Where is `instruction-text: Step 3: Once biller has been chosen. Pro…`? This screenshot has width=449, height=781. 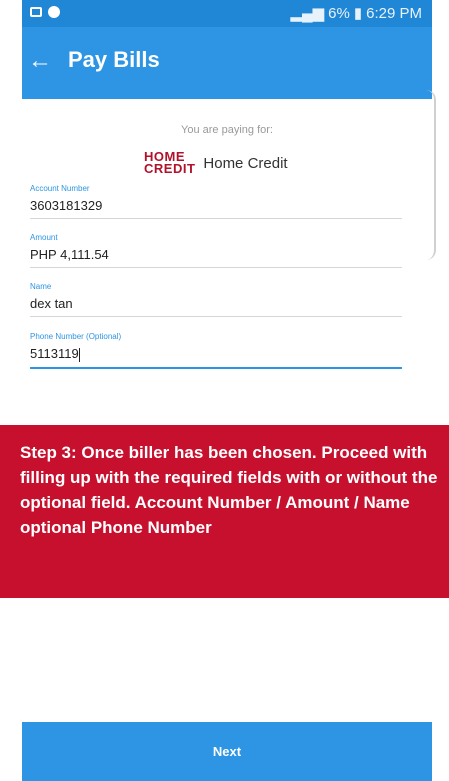
instruction-text: Step 3: Once biller has been chosen. Pro… is located at coordinates (229, 490).